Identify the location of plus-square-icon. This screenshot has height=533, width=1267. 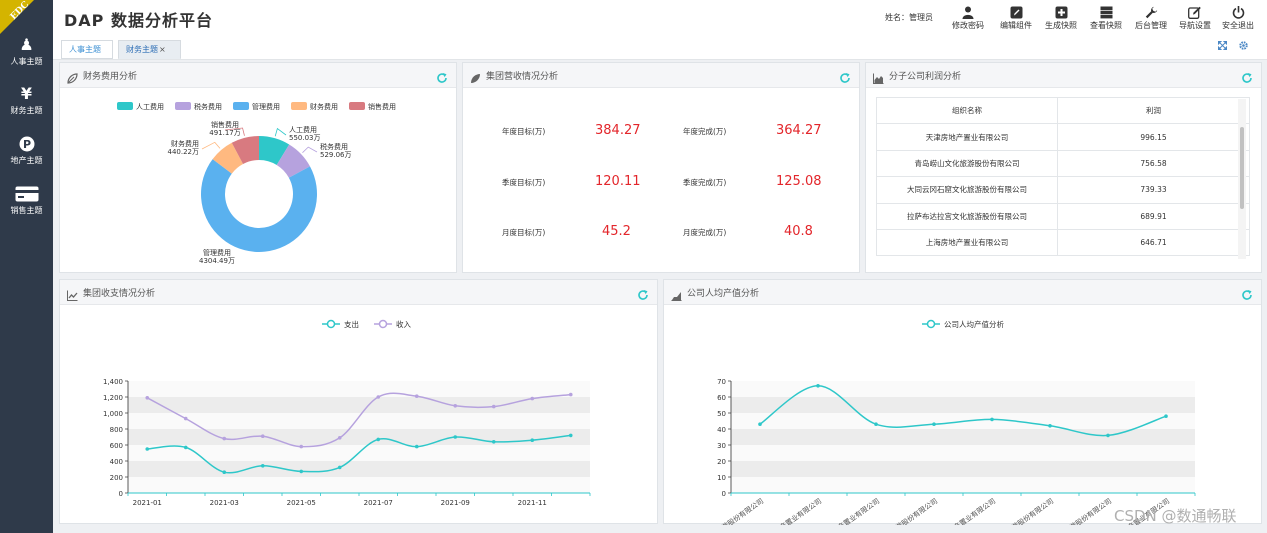
(1061, 12).